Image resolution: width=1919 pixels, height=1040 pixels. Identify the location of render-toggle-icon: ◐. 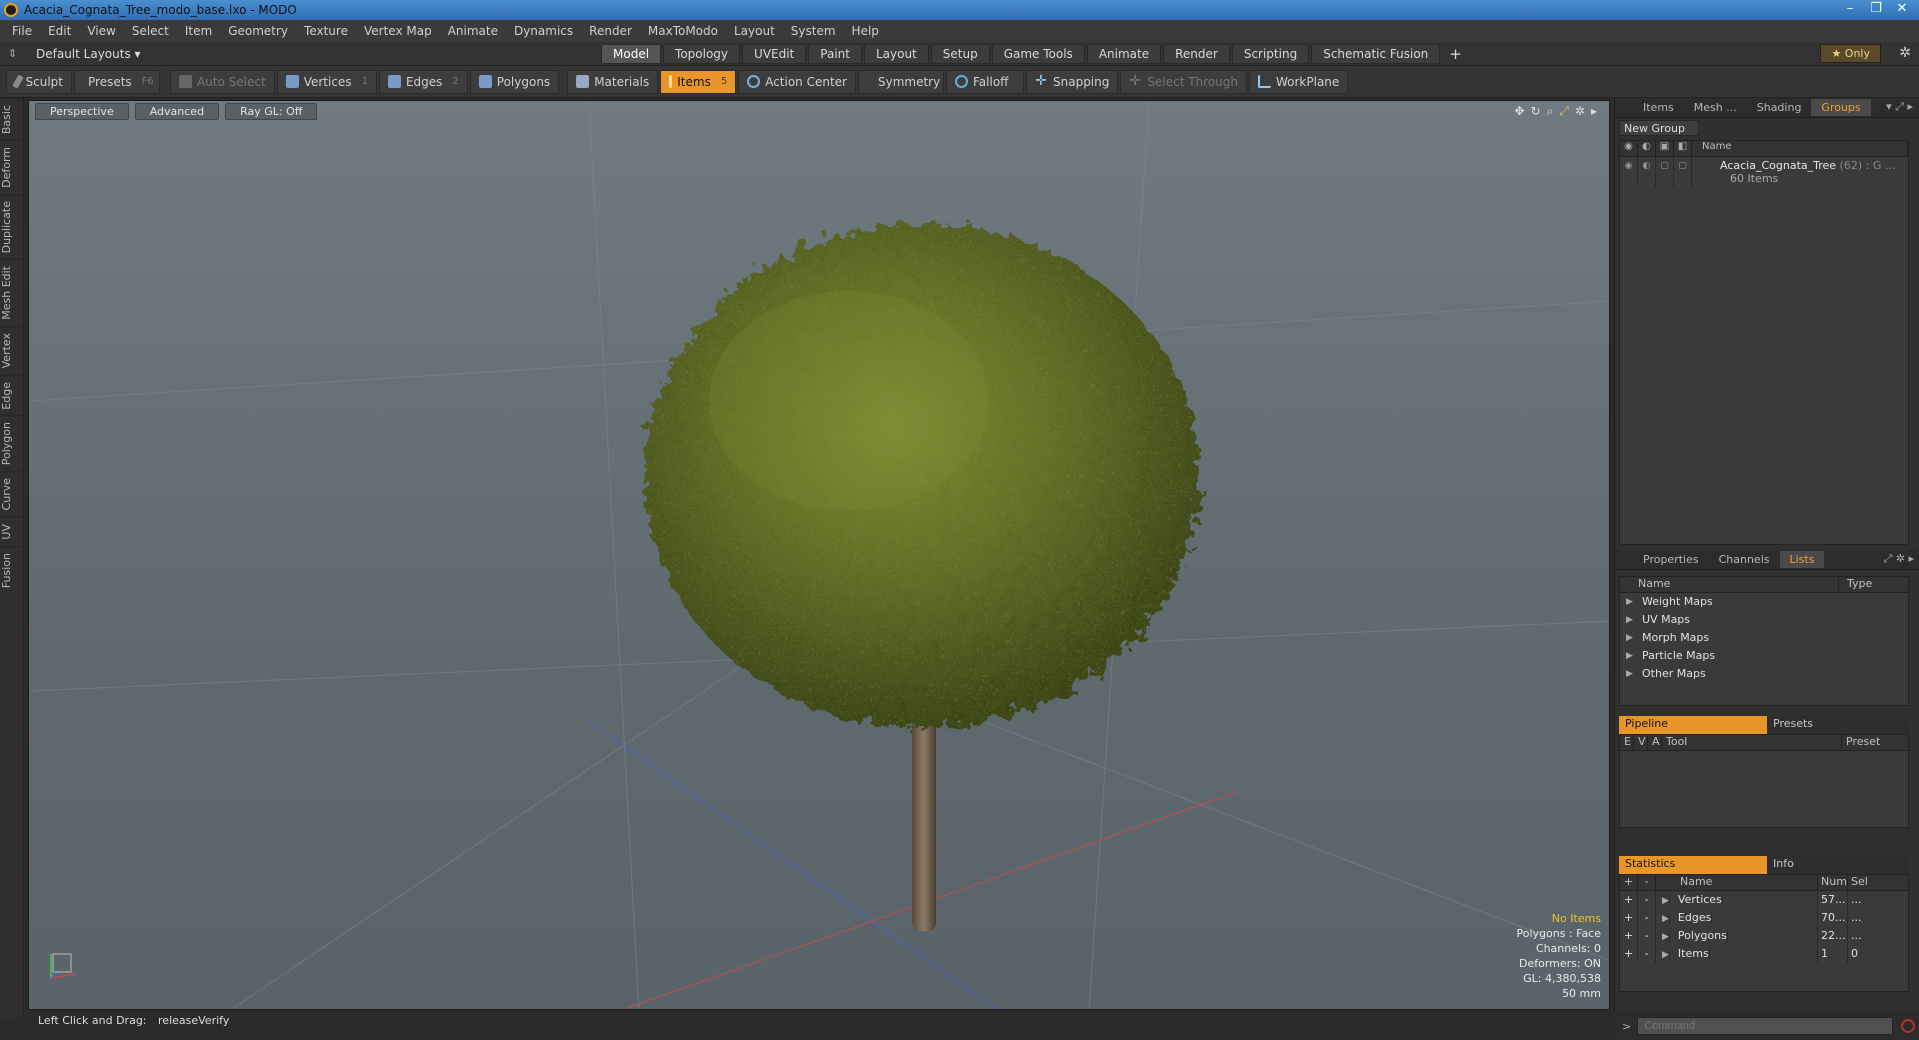
(1647, 172).